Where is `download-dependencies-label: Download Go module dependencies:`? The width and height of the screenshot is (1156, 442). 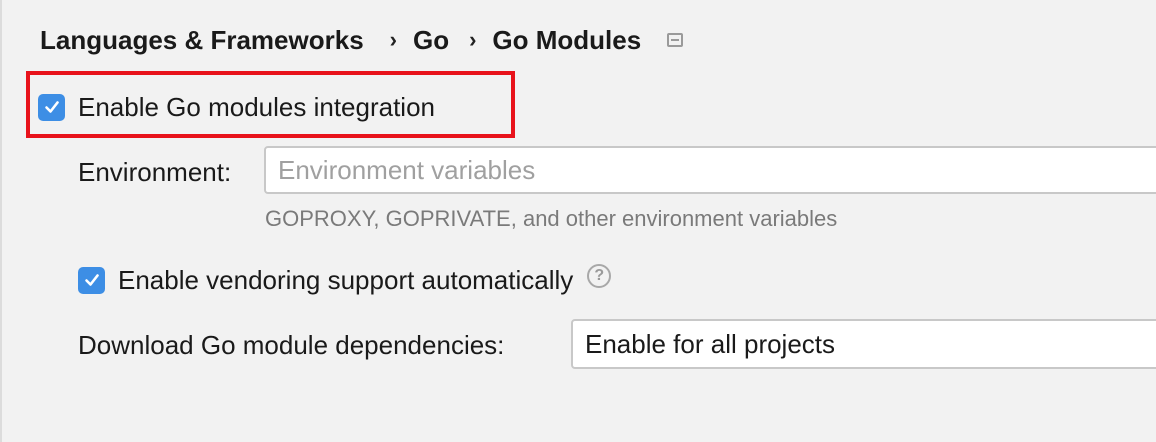 download-dependencies-label: Download Go module dependencies: is located at coordinates (291, 345).